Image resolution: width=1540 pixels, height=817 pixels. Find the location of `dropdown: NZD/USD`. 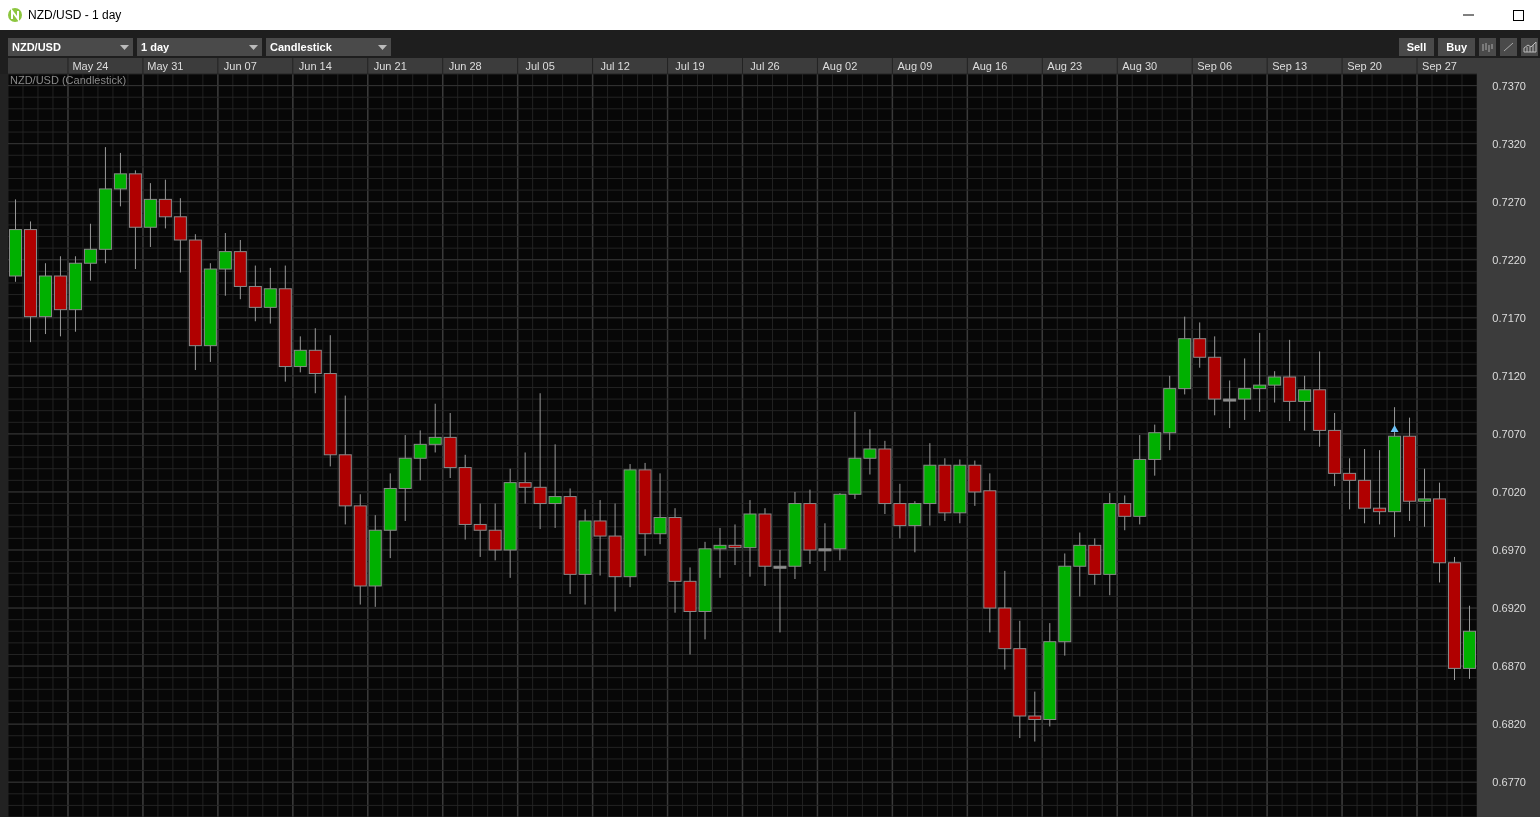

dropdown: NZD/USD is located at coordinates (70, 47).